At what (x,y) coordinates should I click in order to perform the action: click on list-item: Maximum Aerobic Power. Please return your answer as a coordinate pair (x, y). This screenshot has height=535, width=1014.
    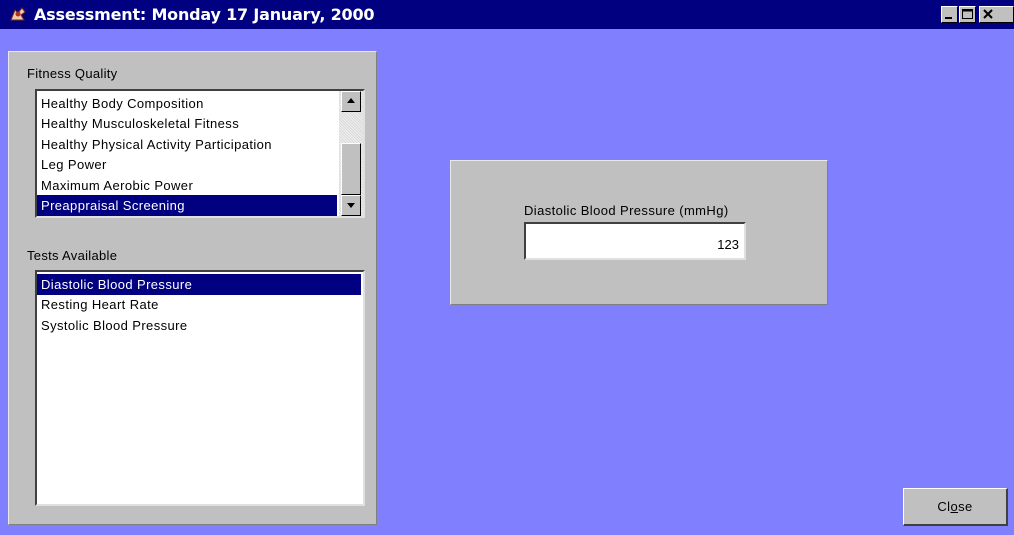
    Looking at the image, I should click on (187, 185).